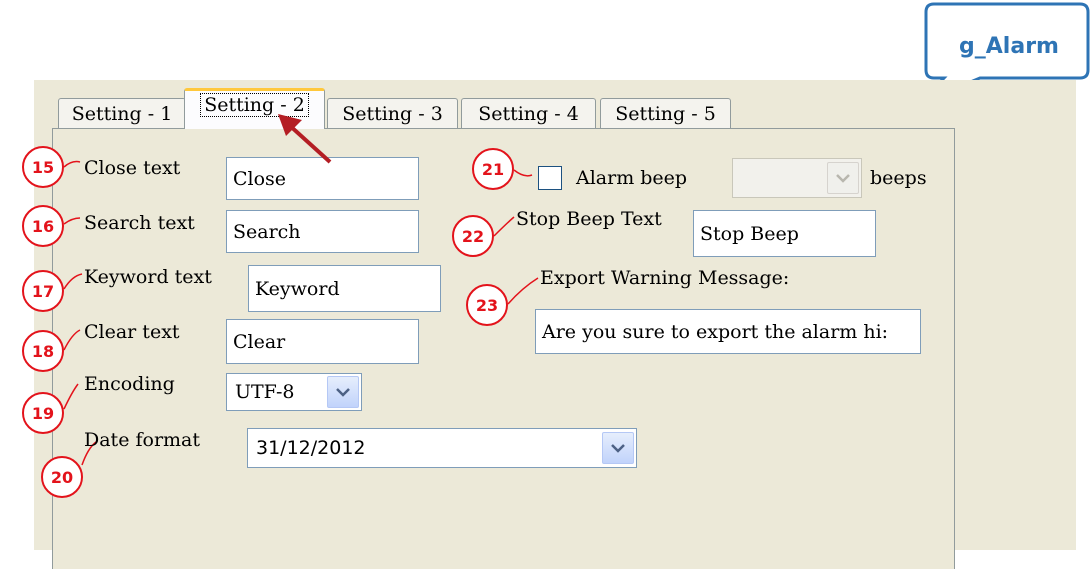 The height and width of the screenshot is (569, 1091). I want to click on badge-23: 23, so click(487, 305).